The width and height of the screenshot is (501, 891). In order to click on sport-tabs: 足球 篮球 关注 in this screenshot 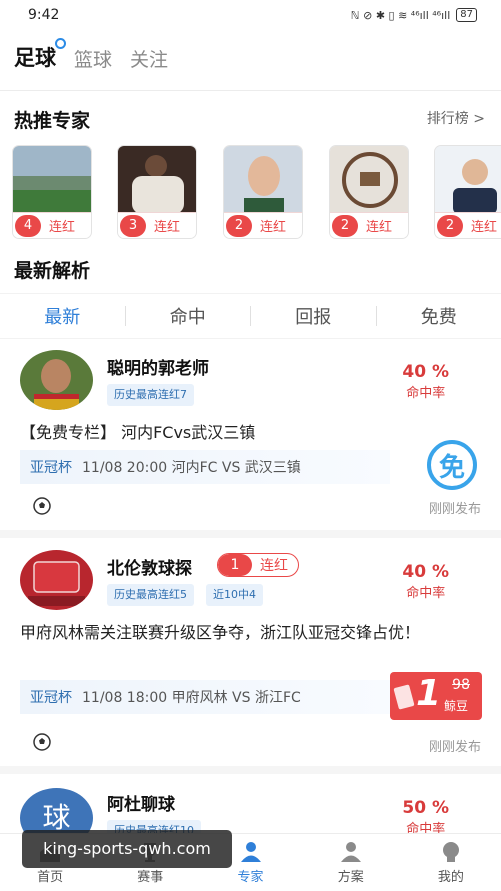, I will do `click(91, 55)`.